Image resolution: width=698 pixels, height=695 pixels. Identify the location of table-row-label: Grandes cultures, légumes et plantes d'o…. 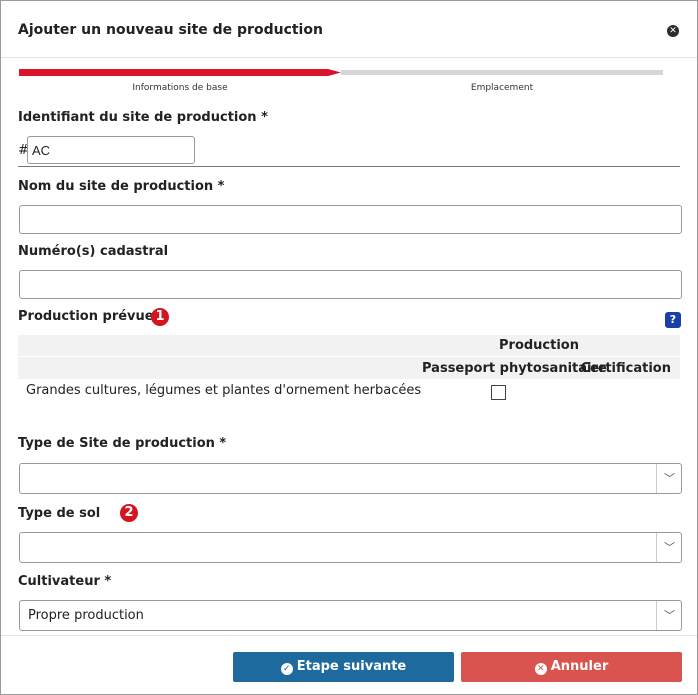
(224, 390).